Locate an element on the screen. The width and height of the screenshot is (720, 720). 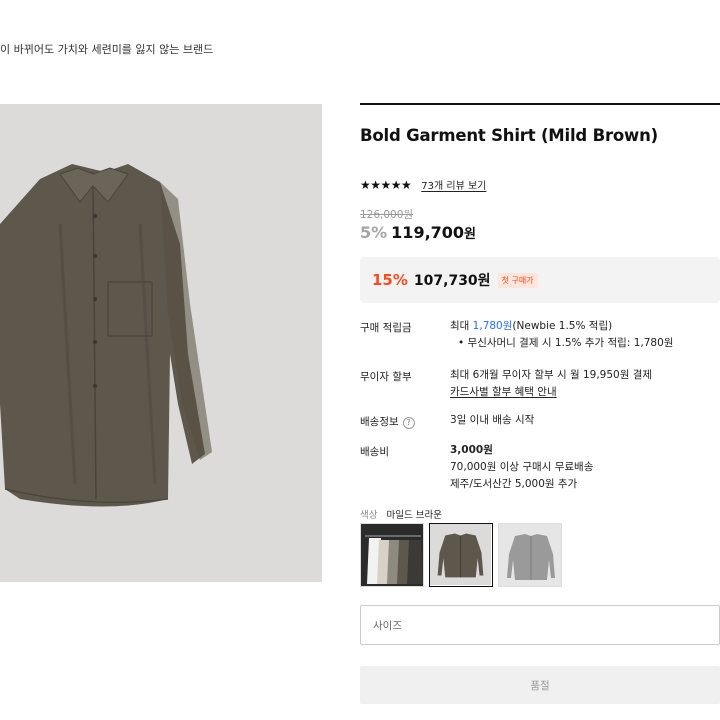
rating-row: ★★★★★ 73개 리뷰 보기 is located at coordinates (423, 185).